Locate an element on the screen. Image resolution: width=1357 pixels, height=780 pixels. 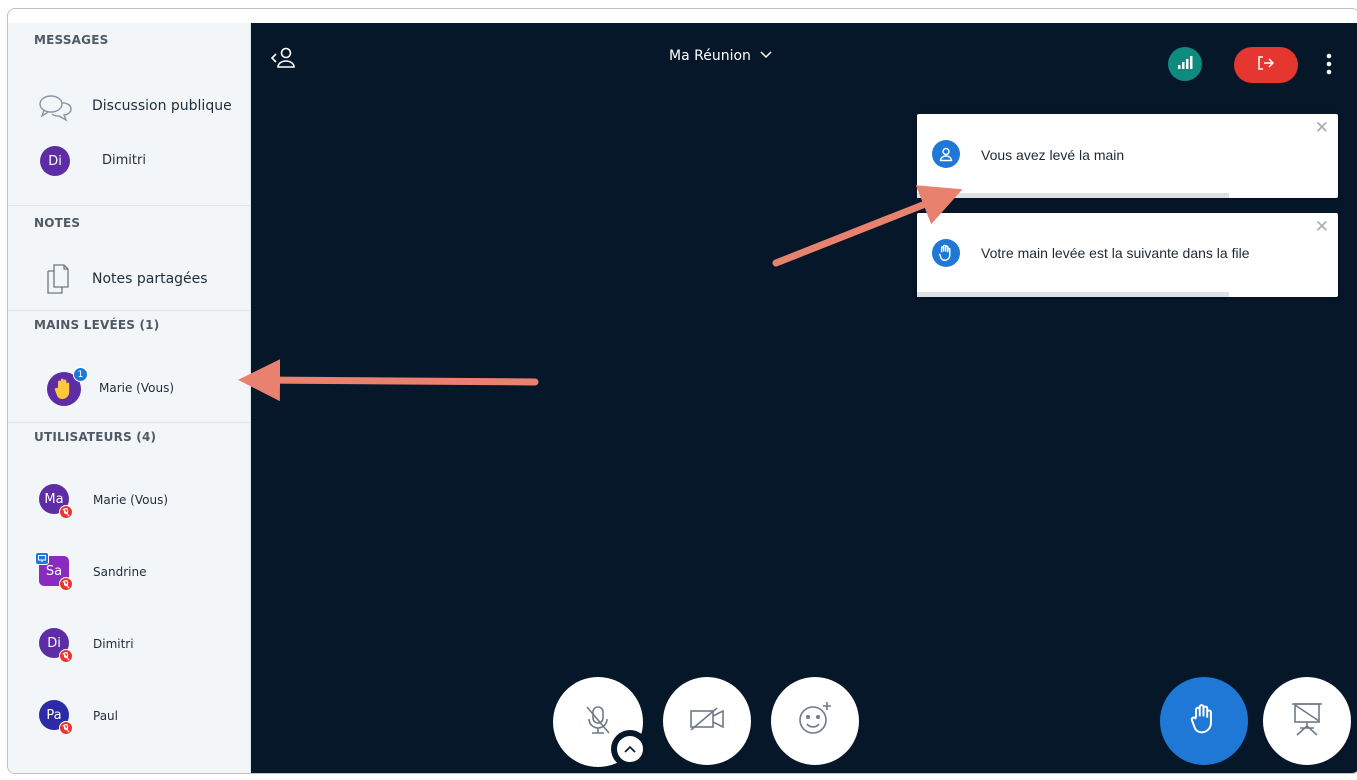
user-name: Marie (Vous) is located at coordinates (131, 500).